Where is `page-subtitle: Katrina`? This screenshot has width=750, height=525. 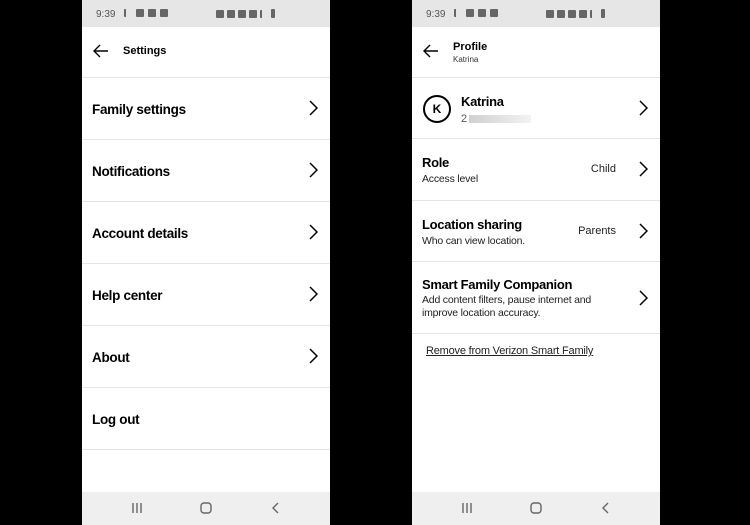 page-subtitle: Katrina is located at coordinates (466, 59).